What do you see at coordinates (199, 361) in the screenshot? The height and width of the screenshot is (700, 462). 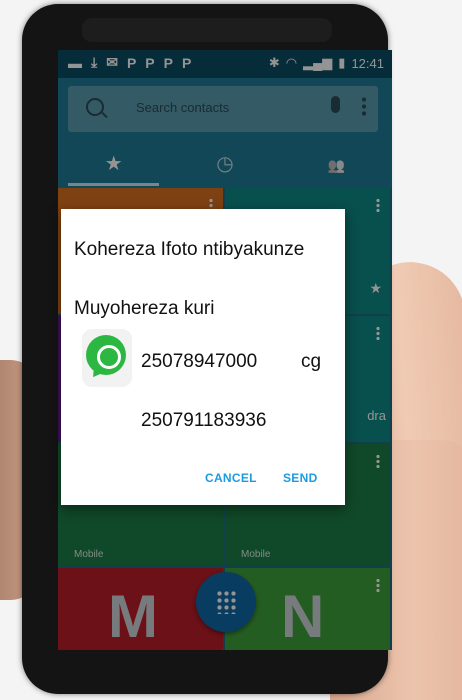 I see `phone-number-1: 25078947000` at bounding box center [199, 361].